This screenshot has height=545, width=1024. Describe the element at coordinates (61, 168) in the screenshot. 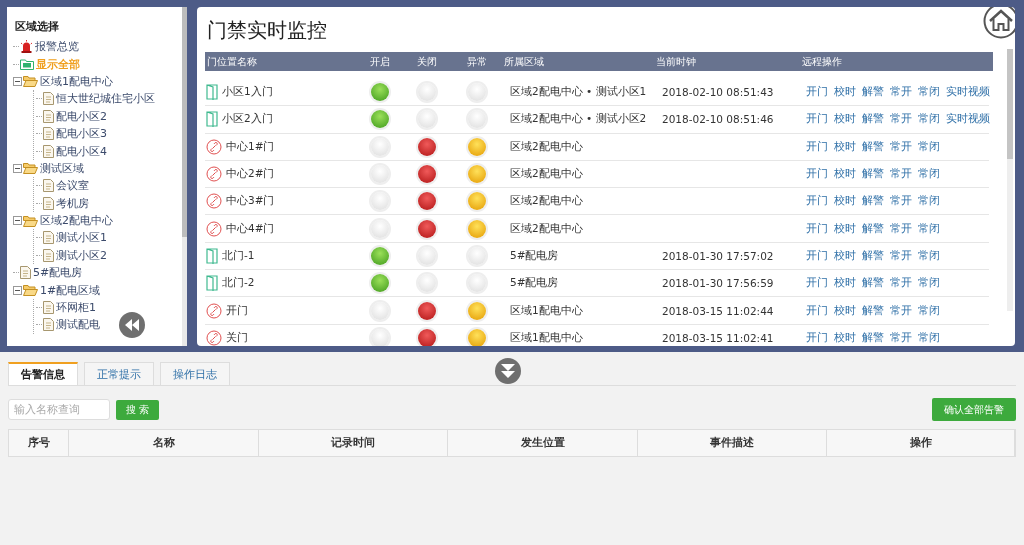

I see `tree-item: 测试区域` at that location.